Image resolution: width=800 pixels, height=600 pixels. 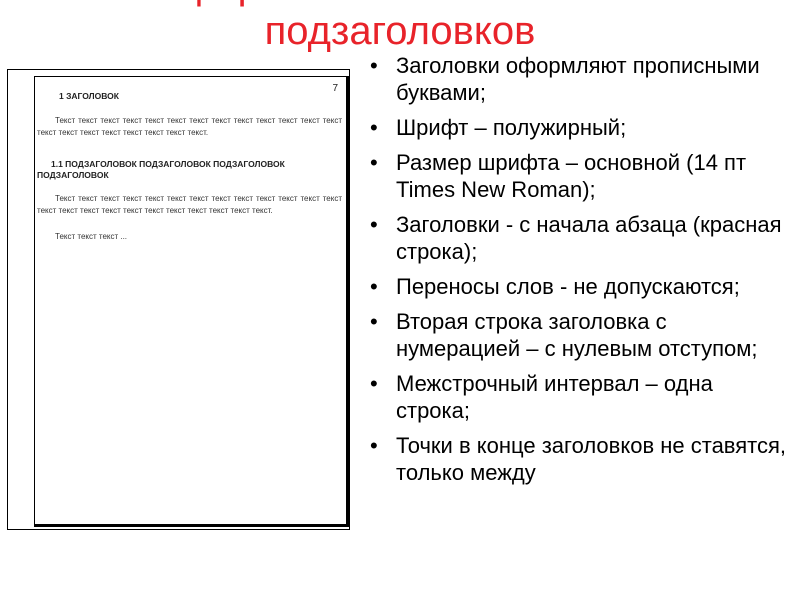 I want to click on bullet-text: Заголовки оформляют прописными буквами;, so click(x=578, y=79).